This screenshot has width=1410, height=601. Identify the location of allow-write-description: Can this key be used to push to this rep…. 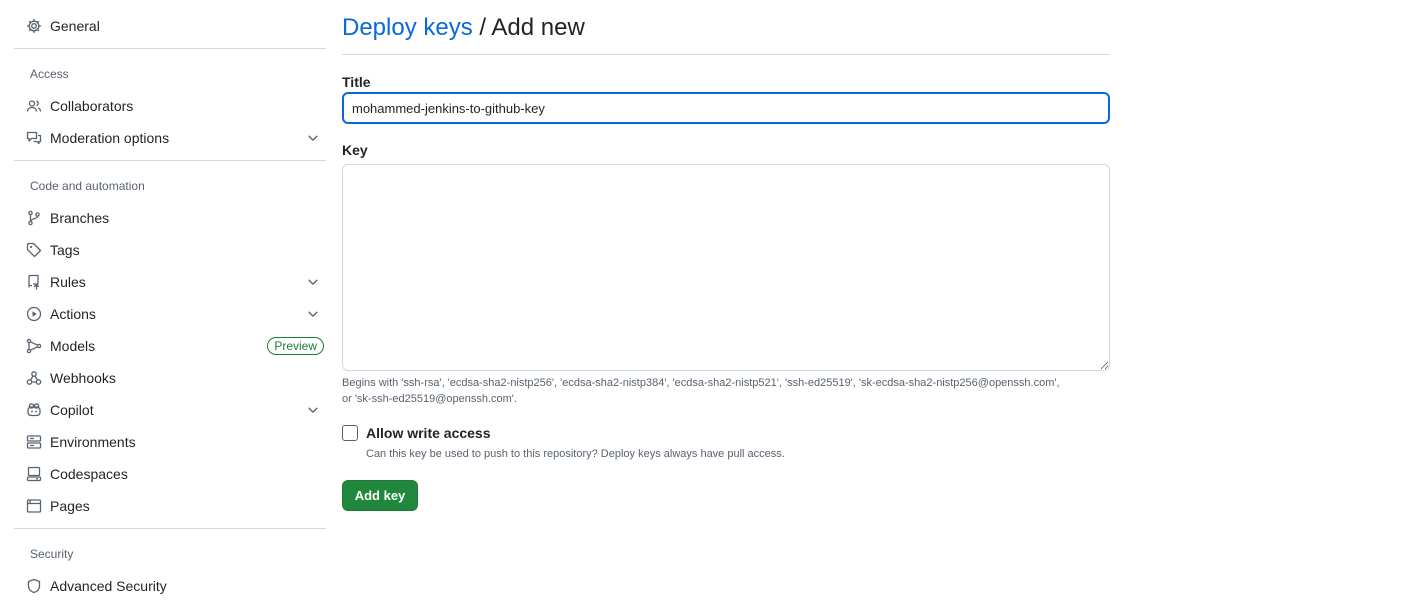
(575, 454).